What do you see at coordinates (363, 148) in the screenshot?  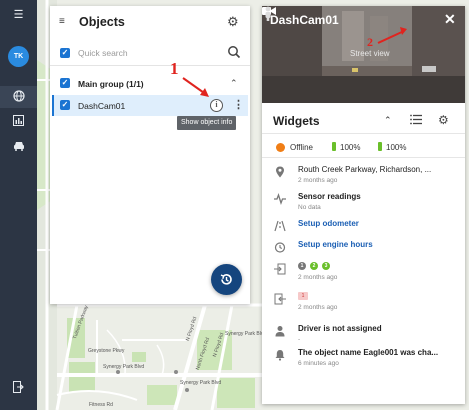 I see `status-row: Offline 100% 100%` at bounding box center [363, 148].